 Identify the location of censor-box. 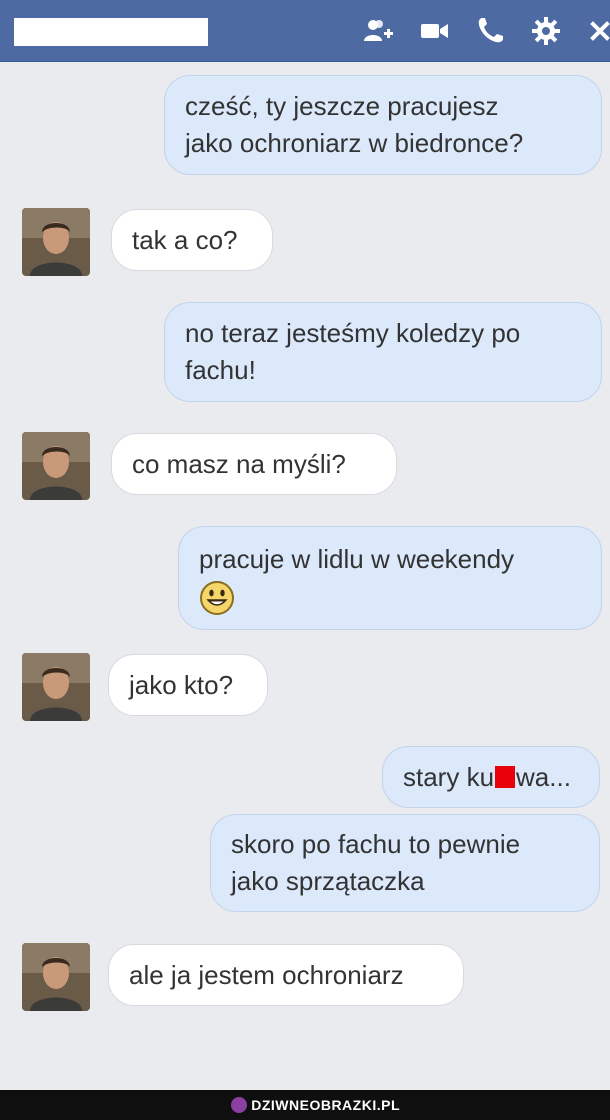
(505, 776).